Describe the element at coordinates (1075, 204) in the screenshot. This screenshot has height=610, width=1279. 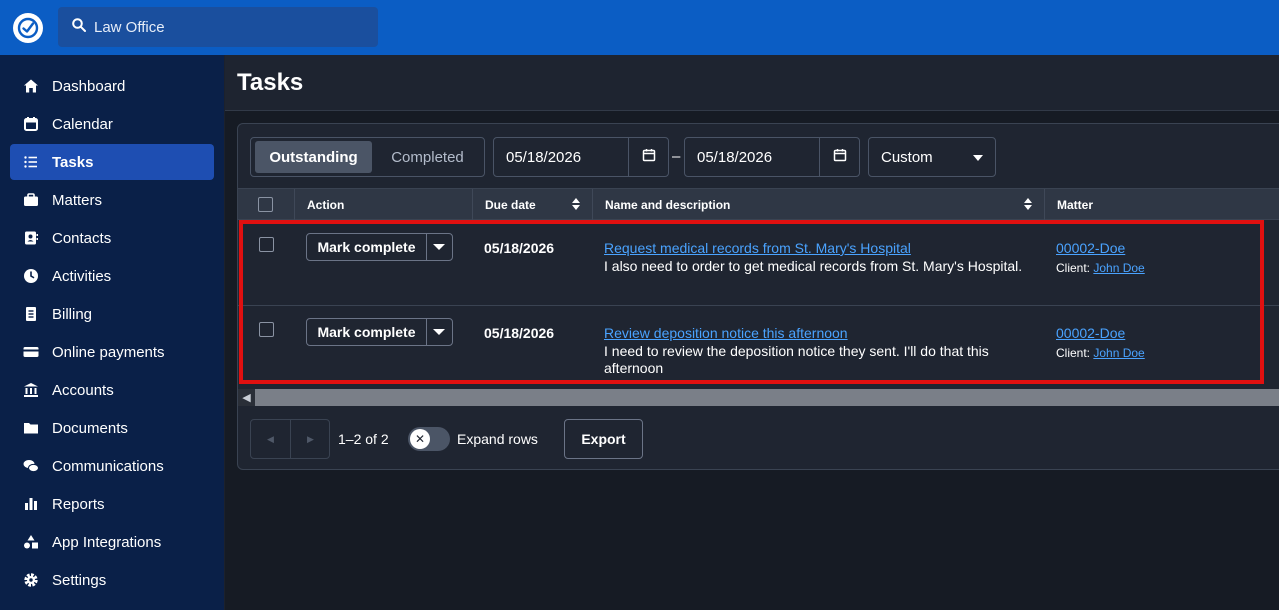
I see `column-header-matter: Matter` at that location.